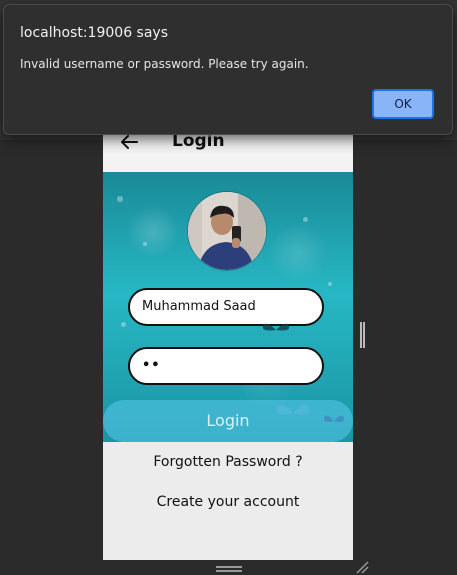 The height and width of the screenshot is (575, 457). I want to click on resize-corner-icon, so click(362, 567).